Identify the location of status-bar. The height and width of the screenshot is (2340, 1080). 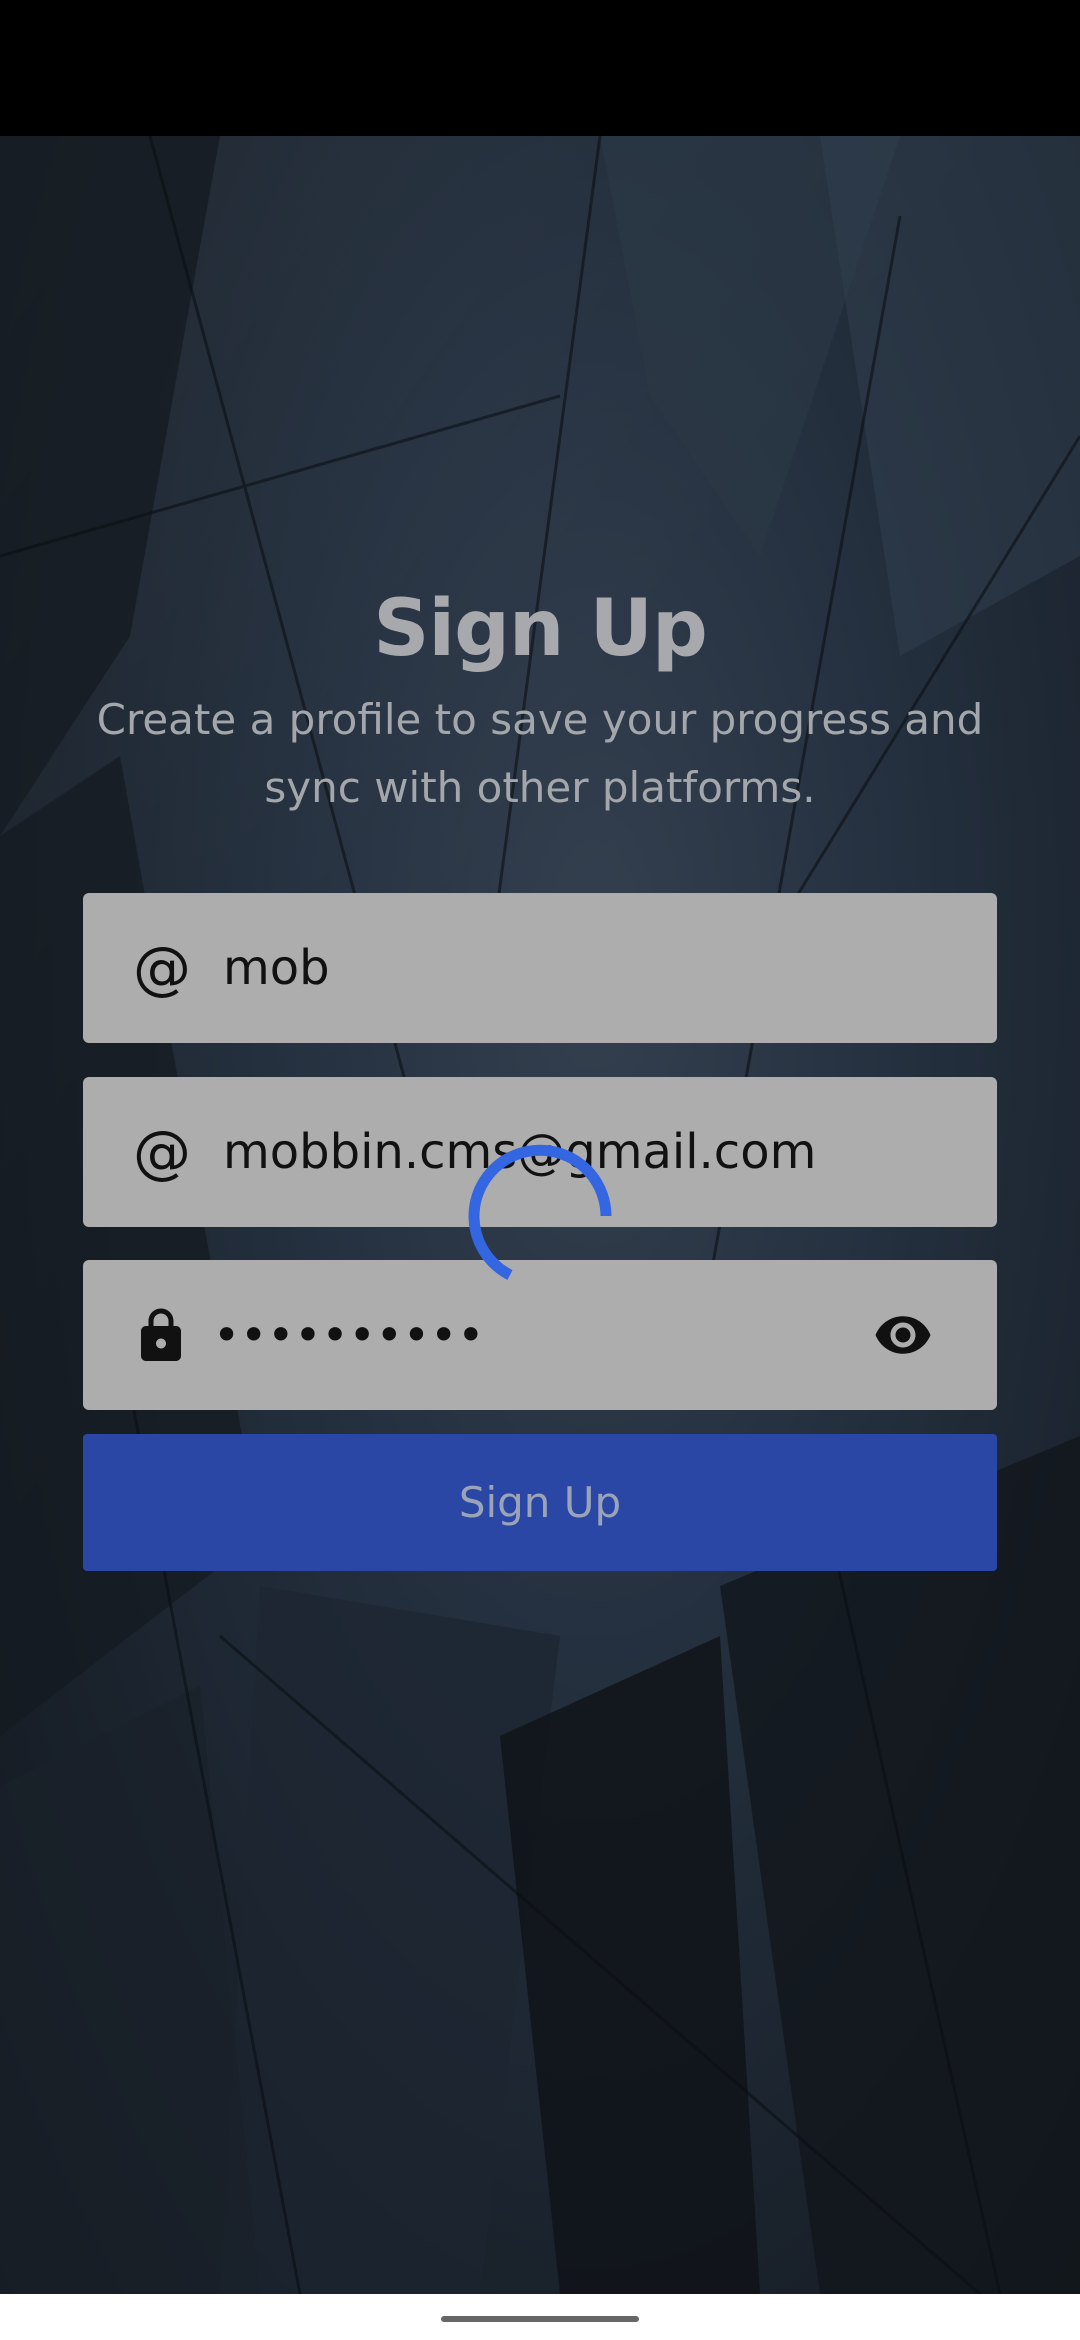
(540, 68).